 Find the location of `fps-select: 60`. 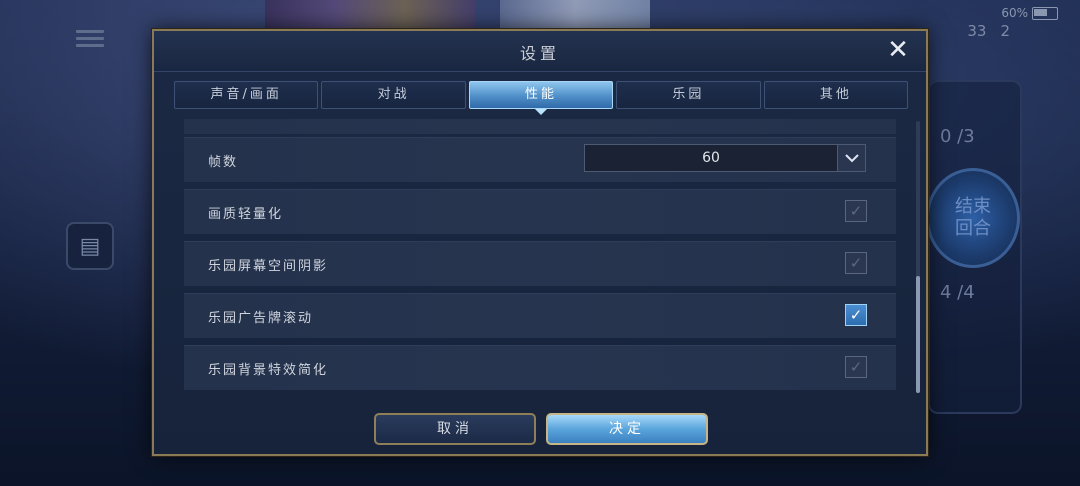

fps-select: 60 is located at coordinates (725, 158).